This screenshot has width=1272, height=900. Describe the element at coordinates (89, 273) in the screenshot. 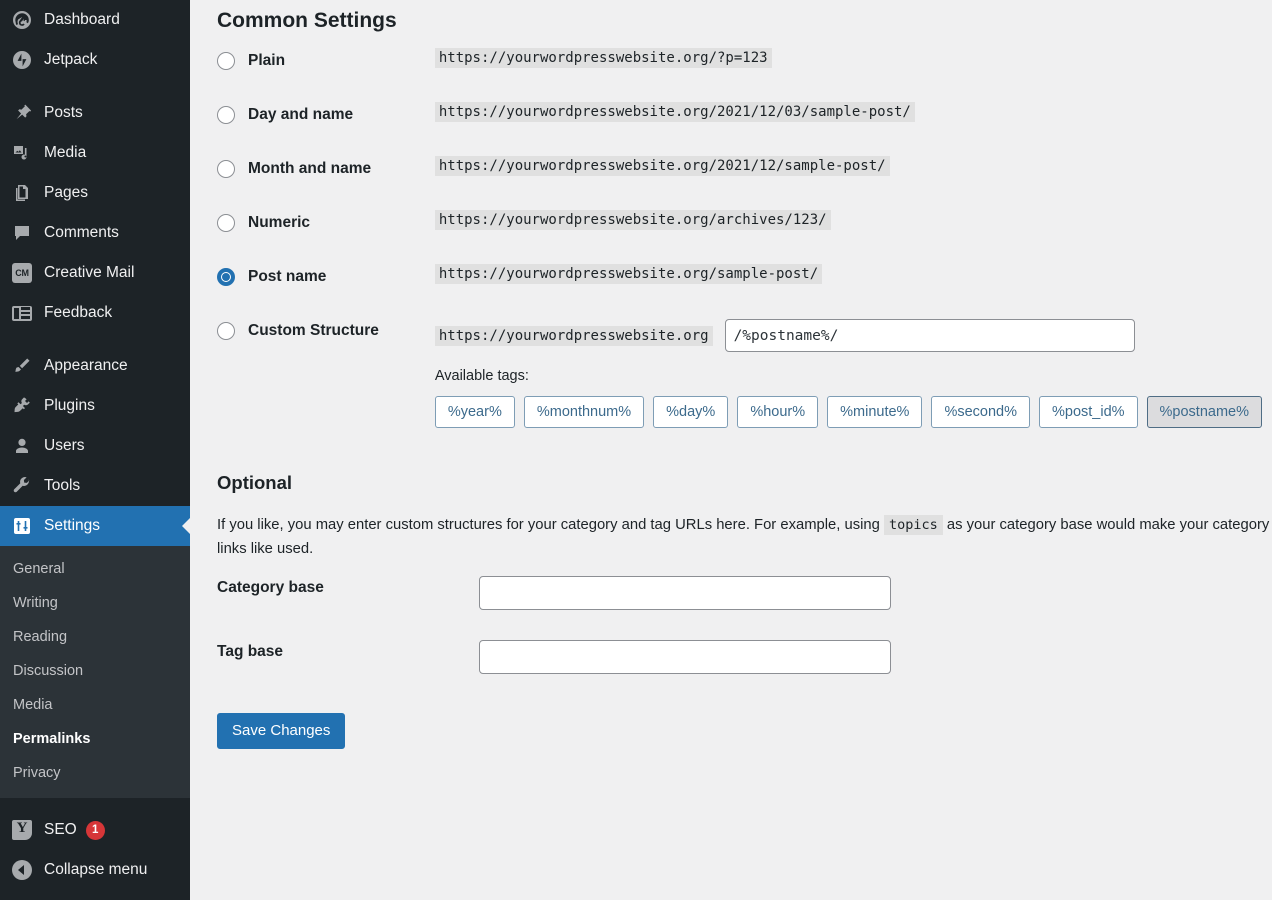

I see `sidebar-item-label: Creative Mail` at that location.